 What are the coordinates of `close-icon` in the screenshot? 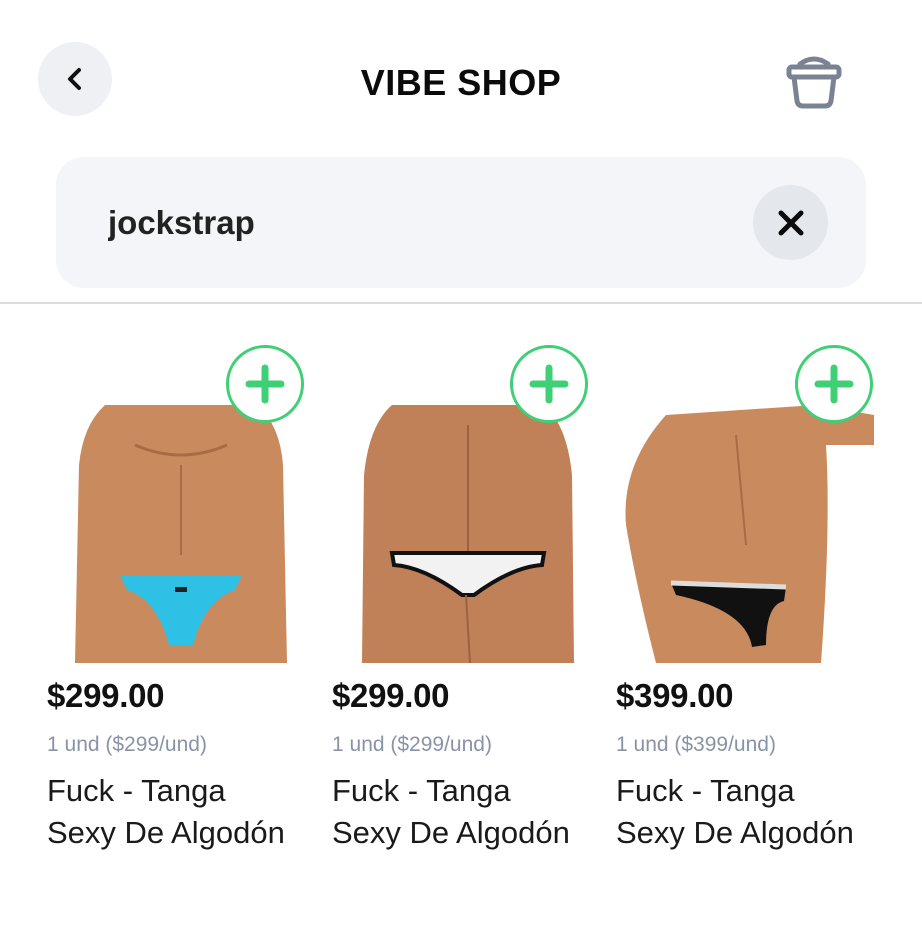 It's located at (790, 222).